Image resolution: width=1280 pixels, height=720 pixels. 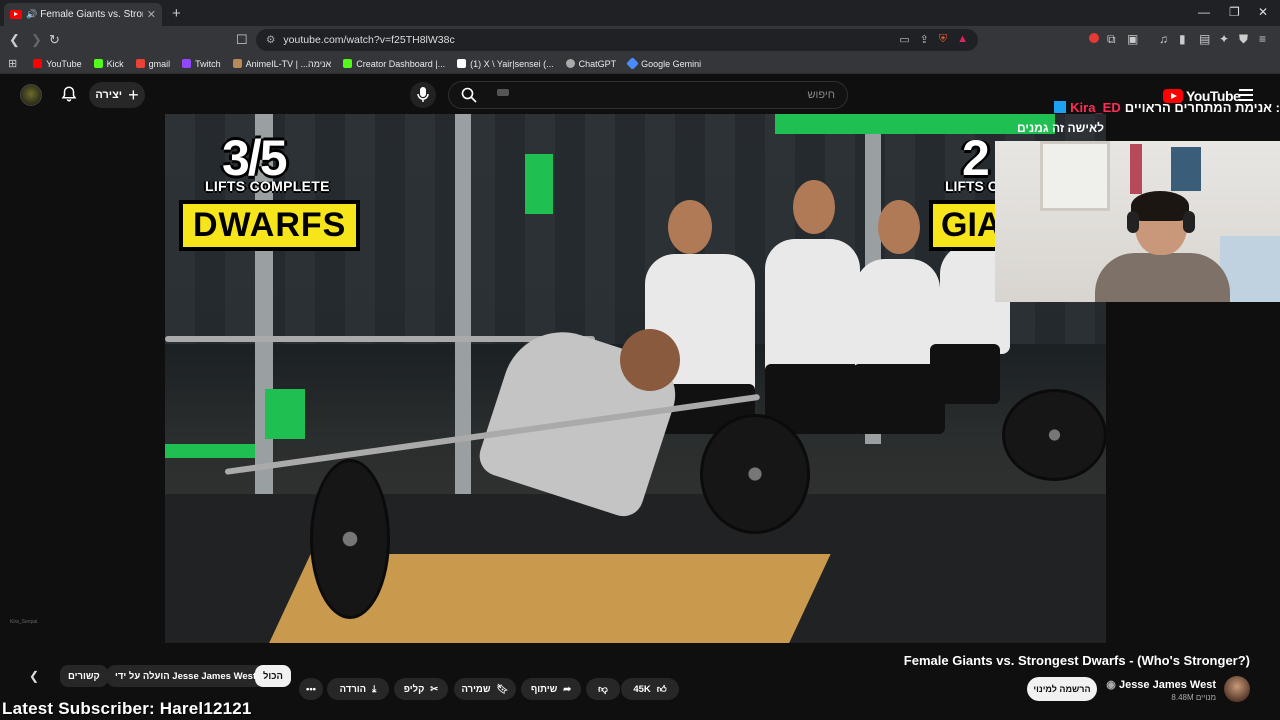 I want to click on site-info-icon: ⚙, so click(x=270, y=40).